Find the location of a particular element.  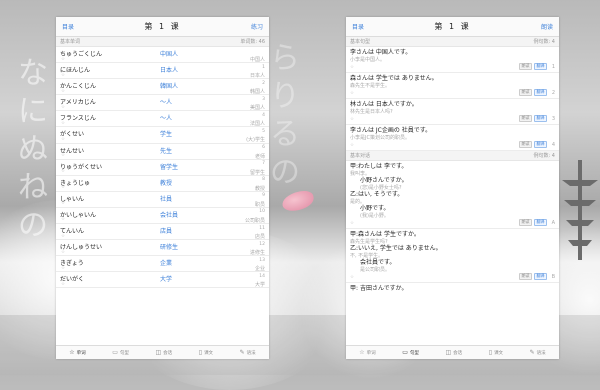

pattern-section-header: 基本句型 例句数: 4 is located at coordinates (452, 42).